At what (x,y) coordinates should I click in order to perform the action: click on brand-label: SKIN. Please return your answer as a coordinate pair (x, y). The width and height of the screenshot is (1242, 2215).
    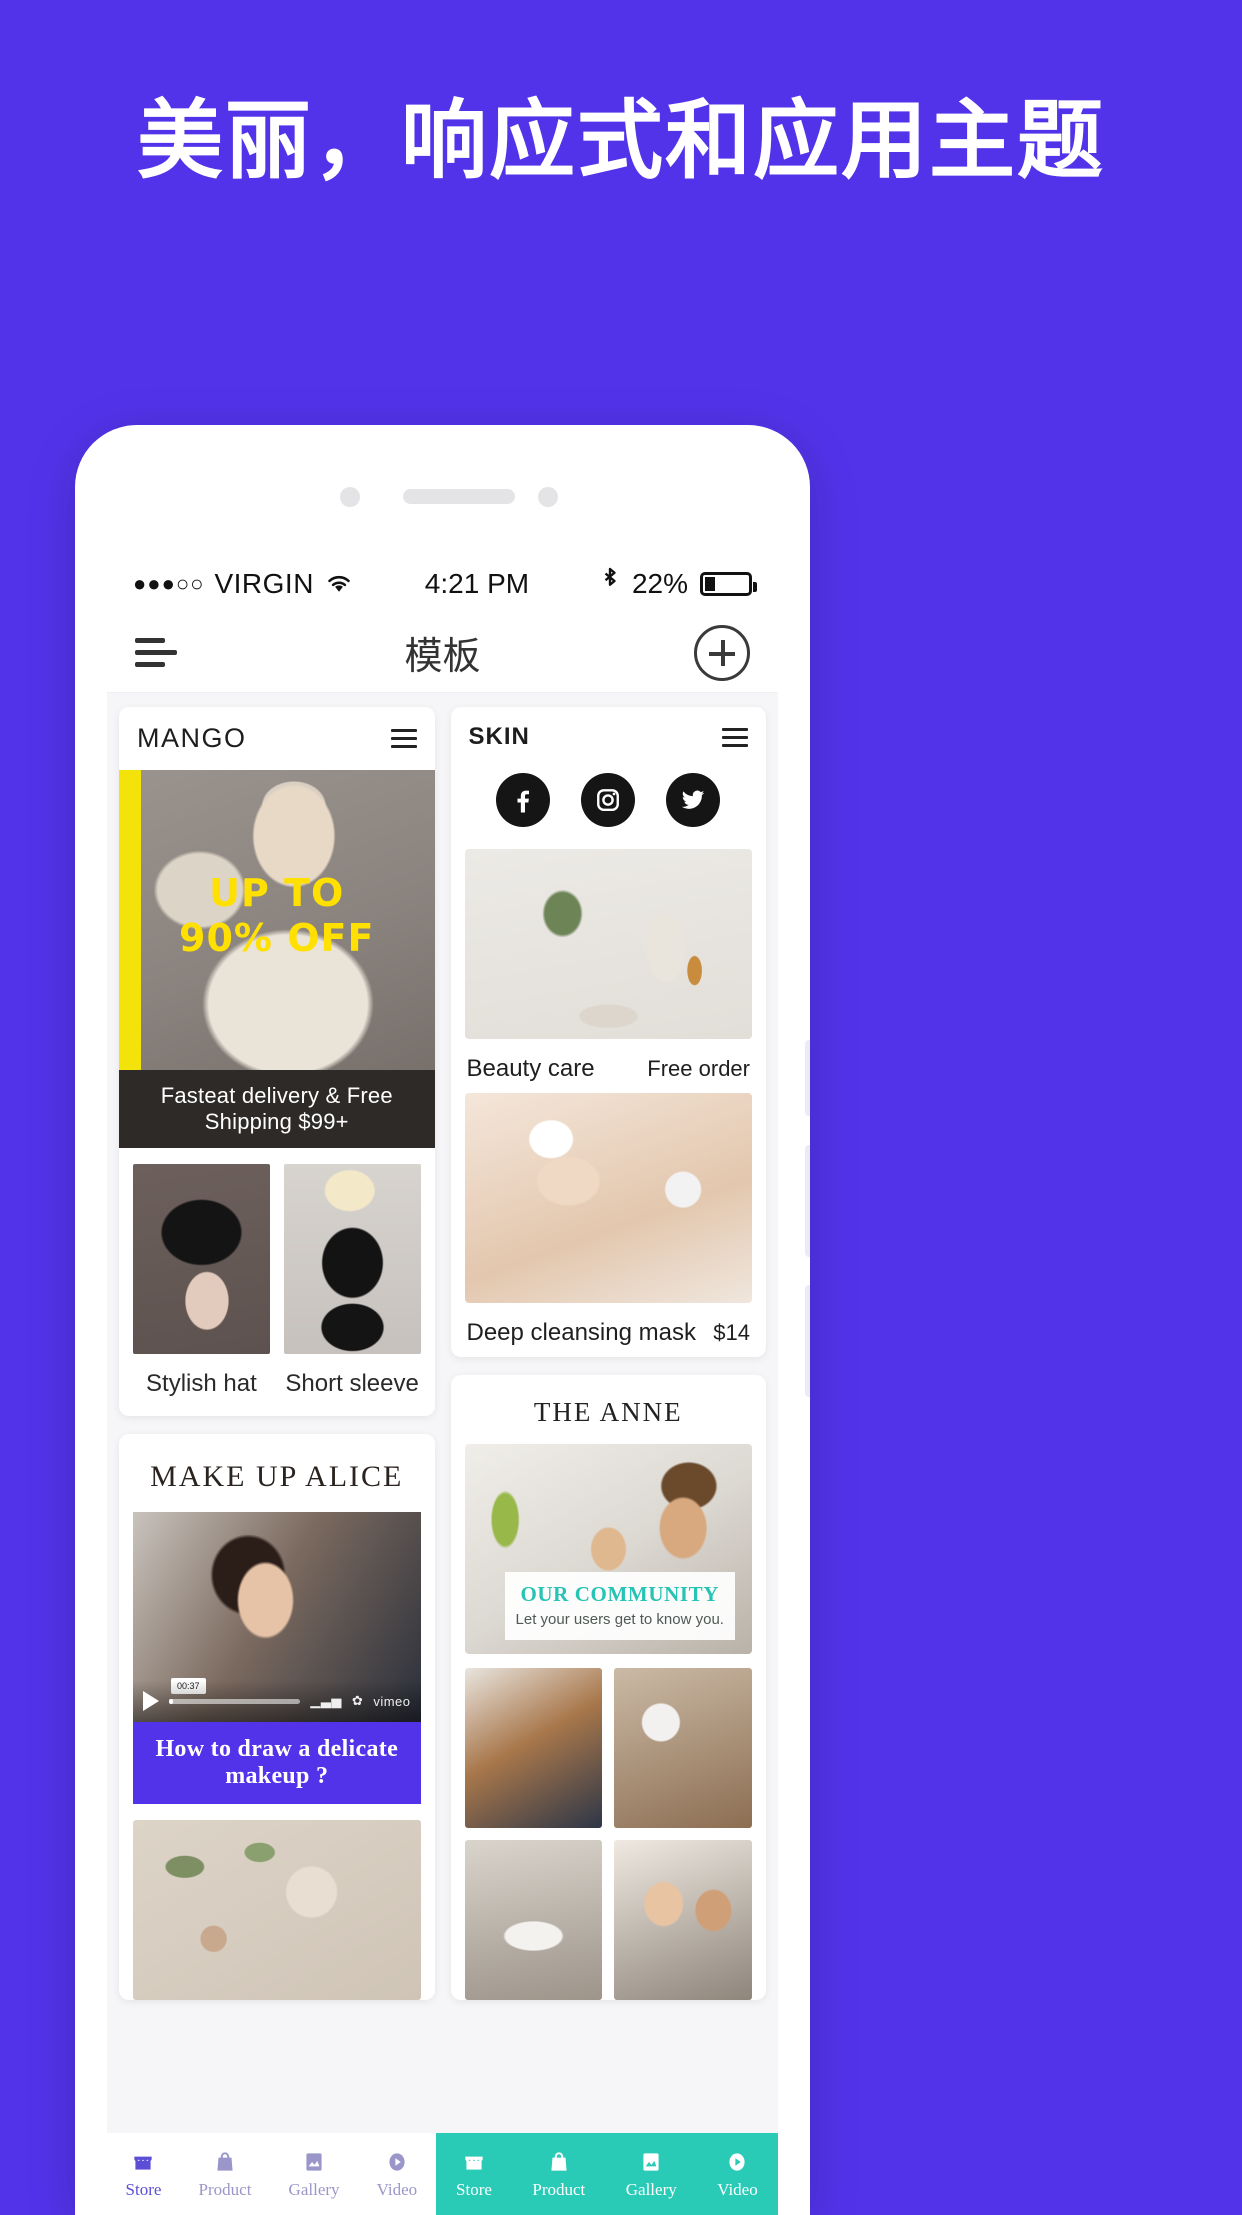
    Looking at the image, I should click on (499, 736).